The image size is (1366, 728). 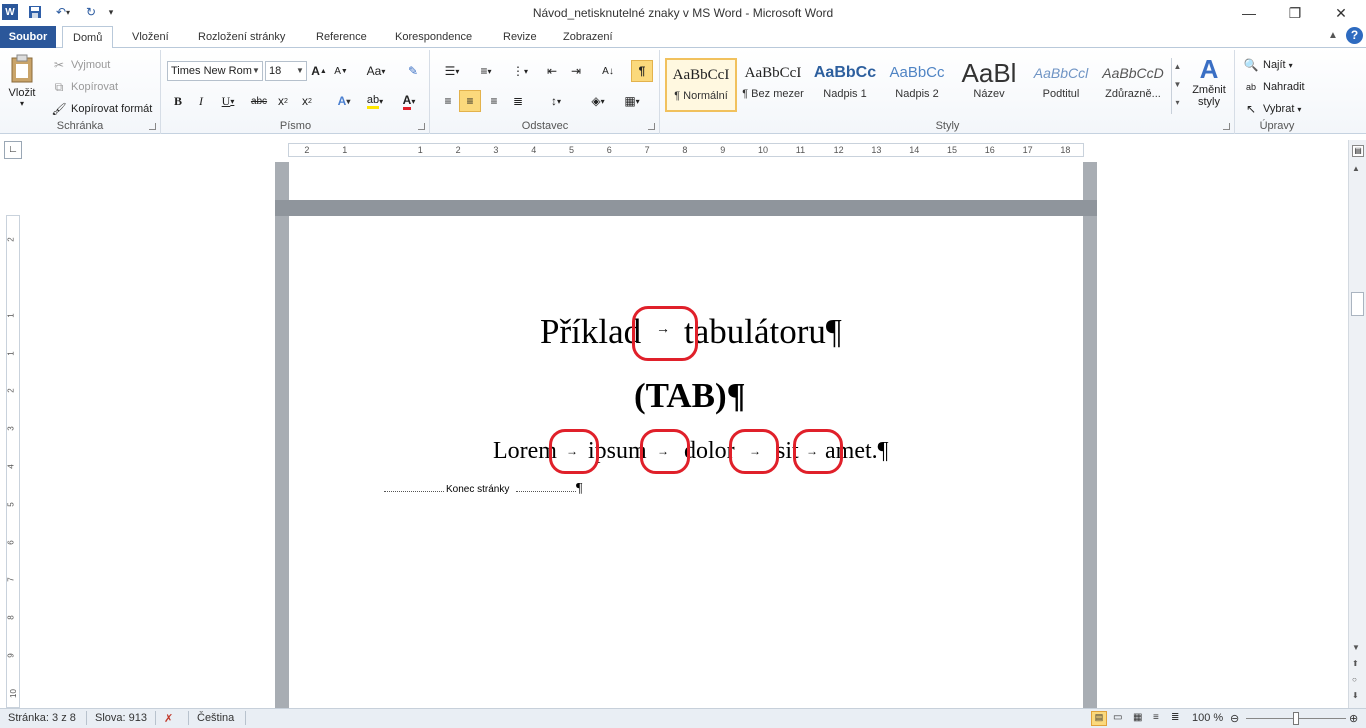 I want to click on borders-icon: ▦ ▾, so click(x=632, y=101).